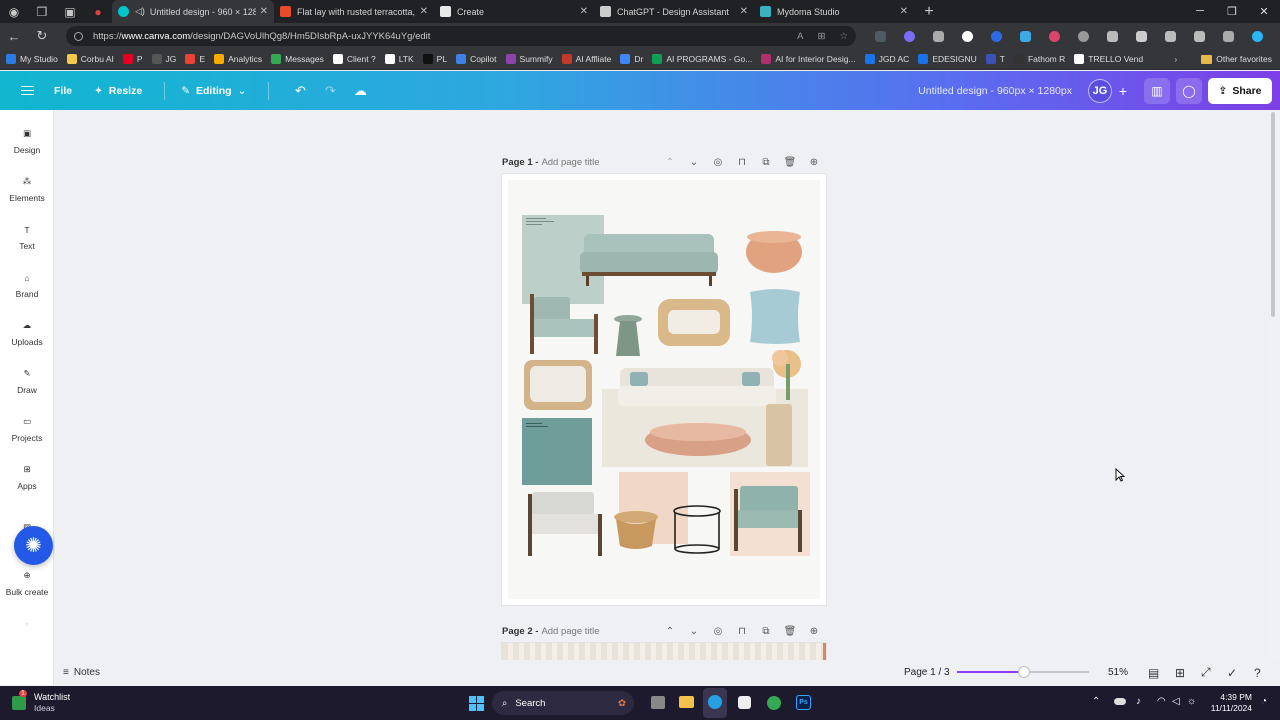  I want to click on clock: 4:39 PM 11/11/2024, so click(1229, 703).